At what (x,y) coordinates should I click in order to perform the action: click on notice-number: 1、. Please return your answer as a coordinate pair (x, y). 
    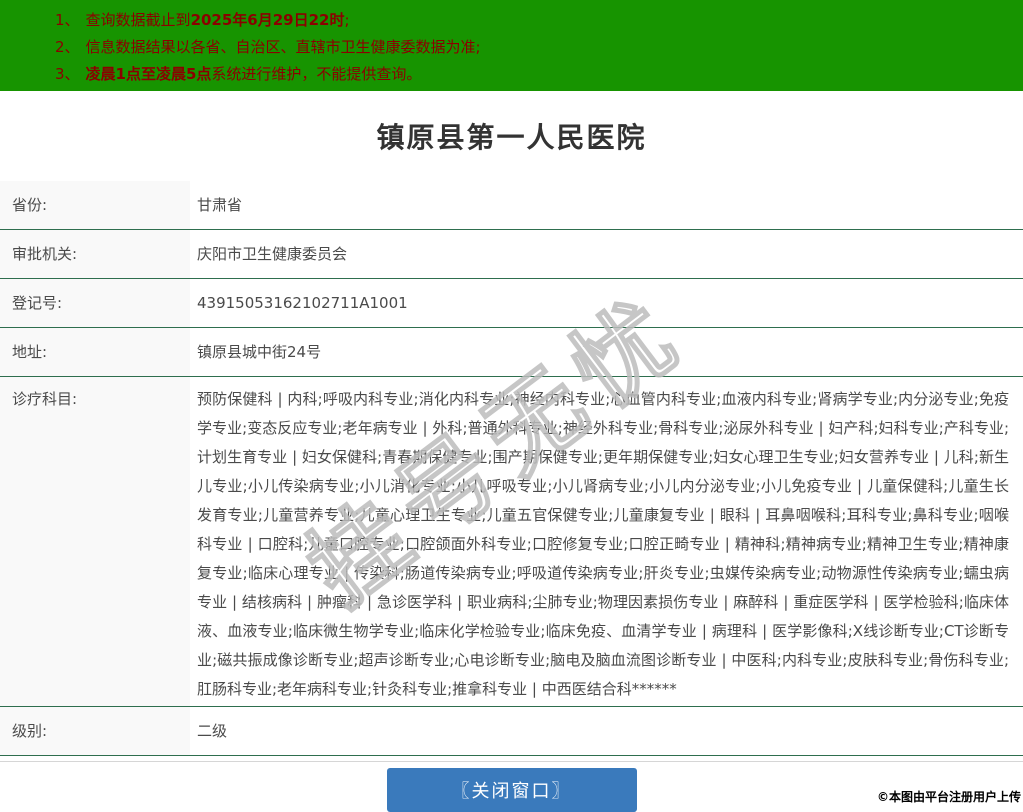
    Looking at the image, I should click on (67, 20).